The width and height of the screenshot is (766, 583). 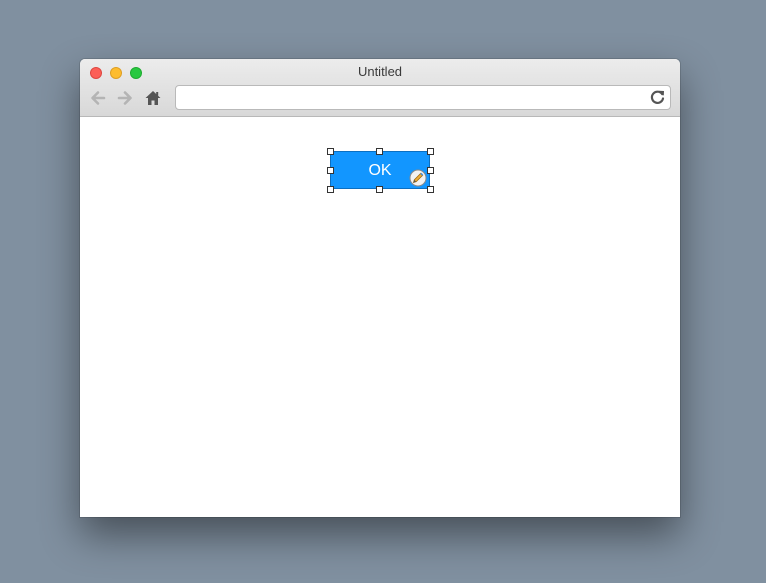 What do you see at coordinates (430, 189) in the screenshot?
I see `resize-handle-bottom-right` at bounding box center [430, 189].